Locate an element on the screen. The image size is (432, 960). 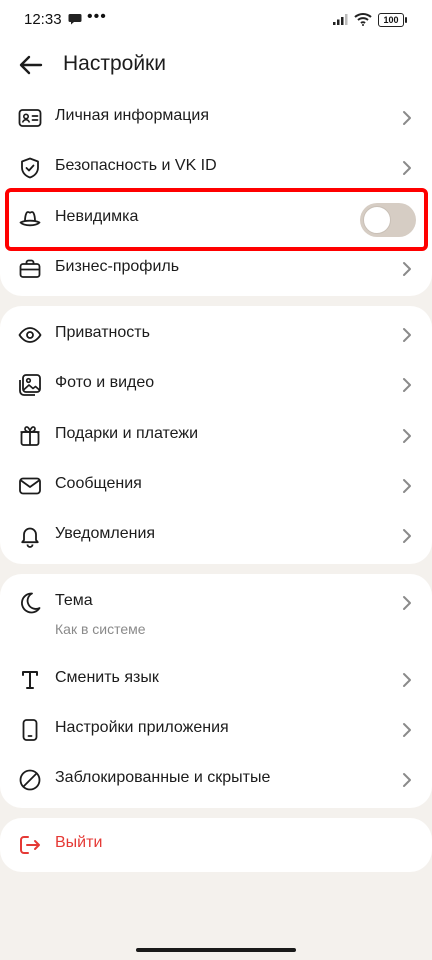
settings-item-app-settings: Настройки приложения is located at coordinates (216, 729).